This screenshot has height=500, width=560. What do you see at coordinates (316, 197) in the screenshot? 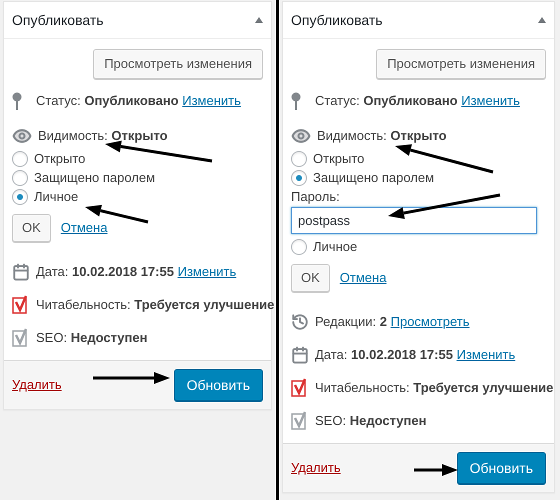
I see `password-label: Пароль:` at bounding box center [316, 197].